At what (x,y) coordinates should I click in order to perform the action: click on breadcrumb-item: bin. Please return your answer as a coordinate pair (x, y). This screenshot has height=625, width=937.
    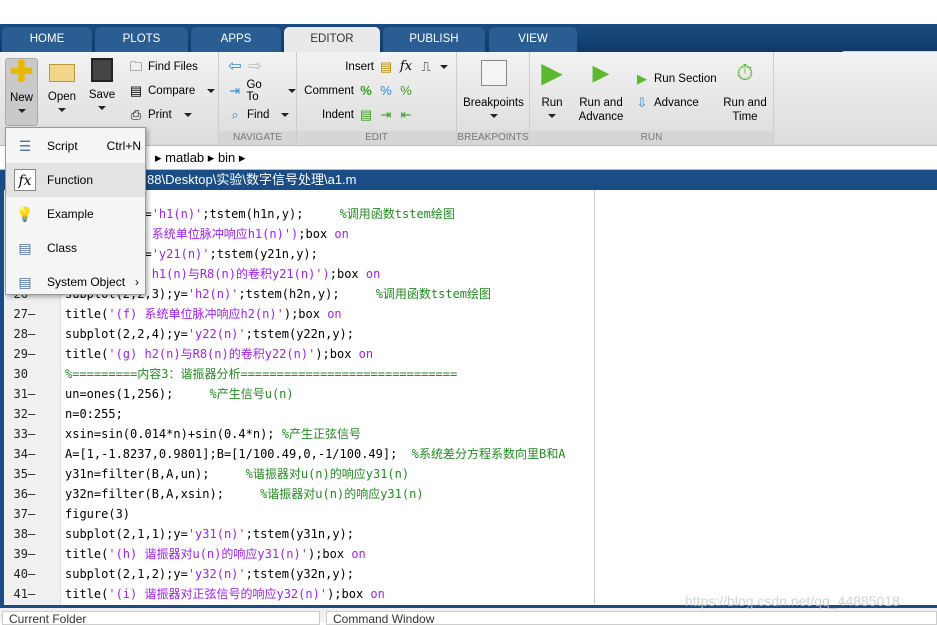
    Looking at the image, I should click on (226, 157).